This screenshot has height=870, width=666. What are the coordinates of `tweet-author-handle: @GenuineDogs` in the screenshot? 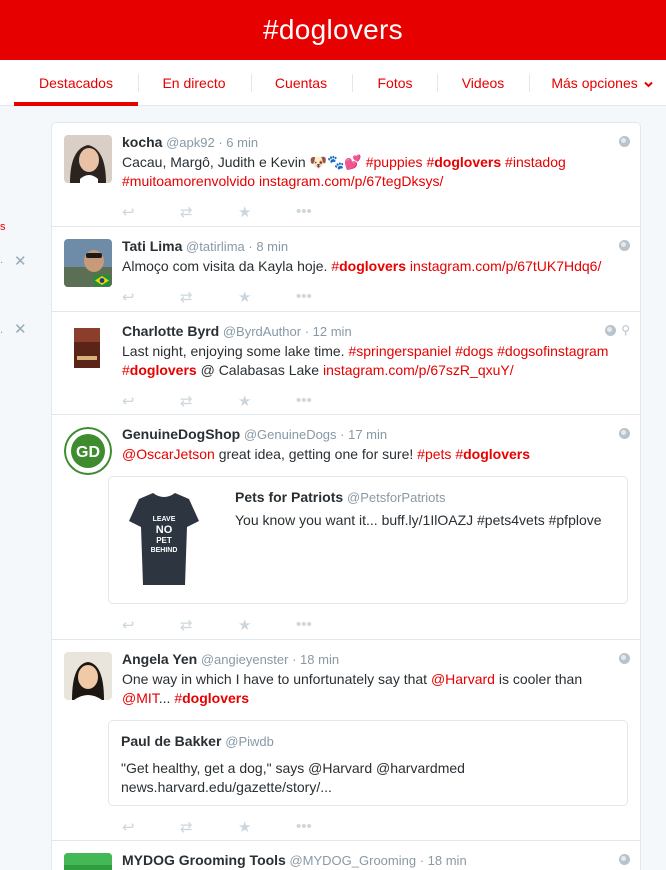 It's located at (290, 434).